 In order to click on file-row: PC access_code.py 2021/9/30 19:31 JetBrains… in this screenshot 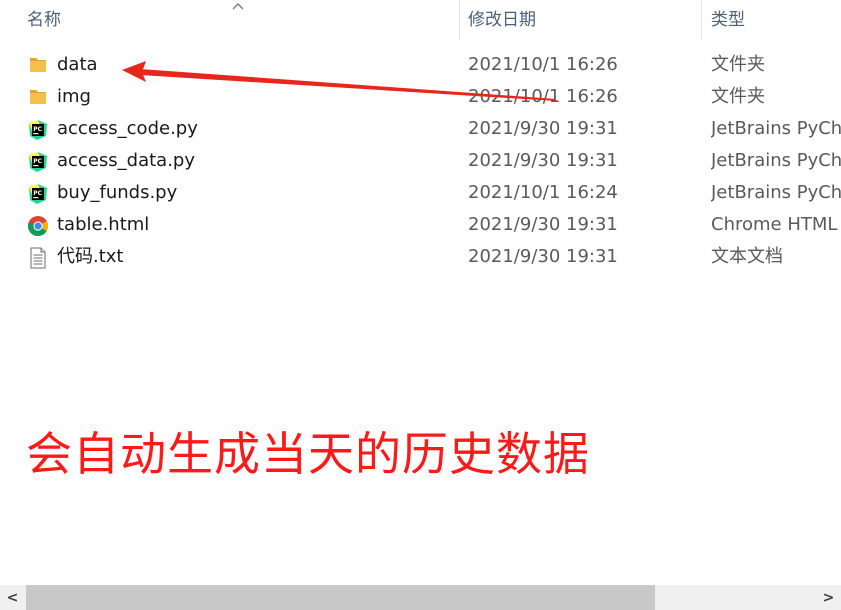, I will do `click(420, 129)`.